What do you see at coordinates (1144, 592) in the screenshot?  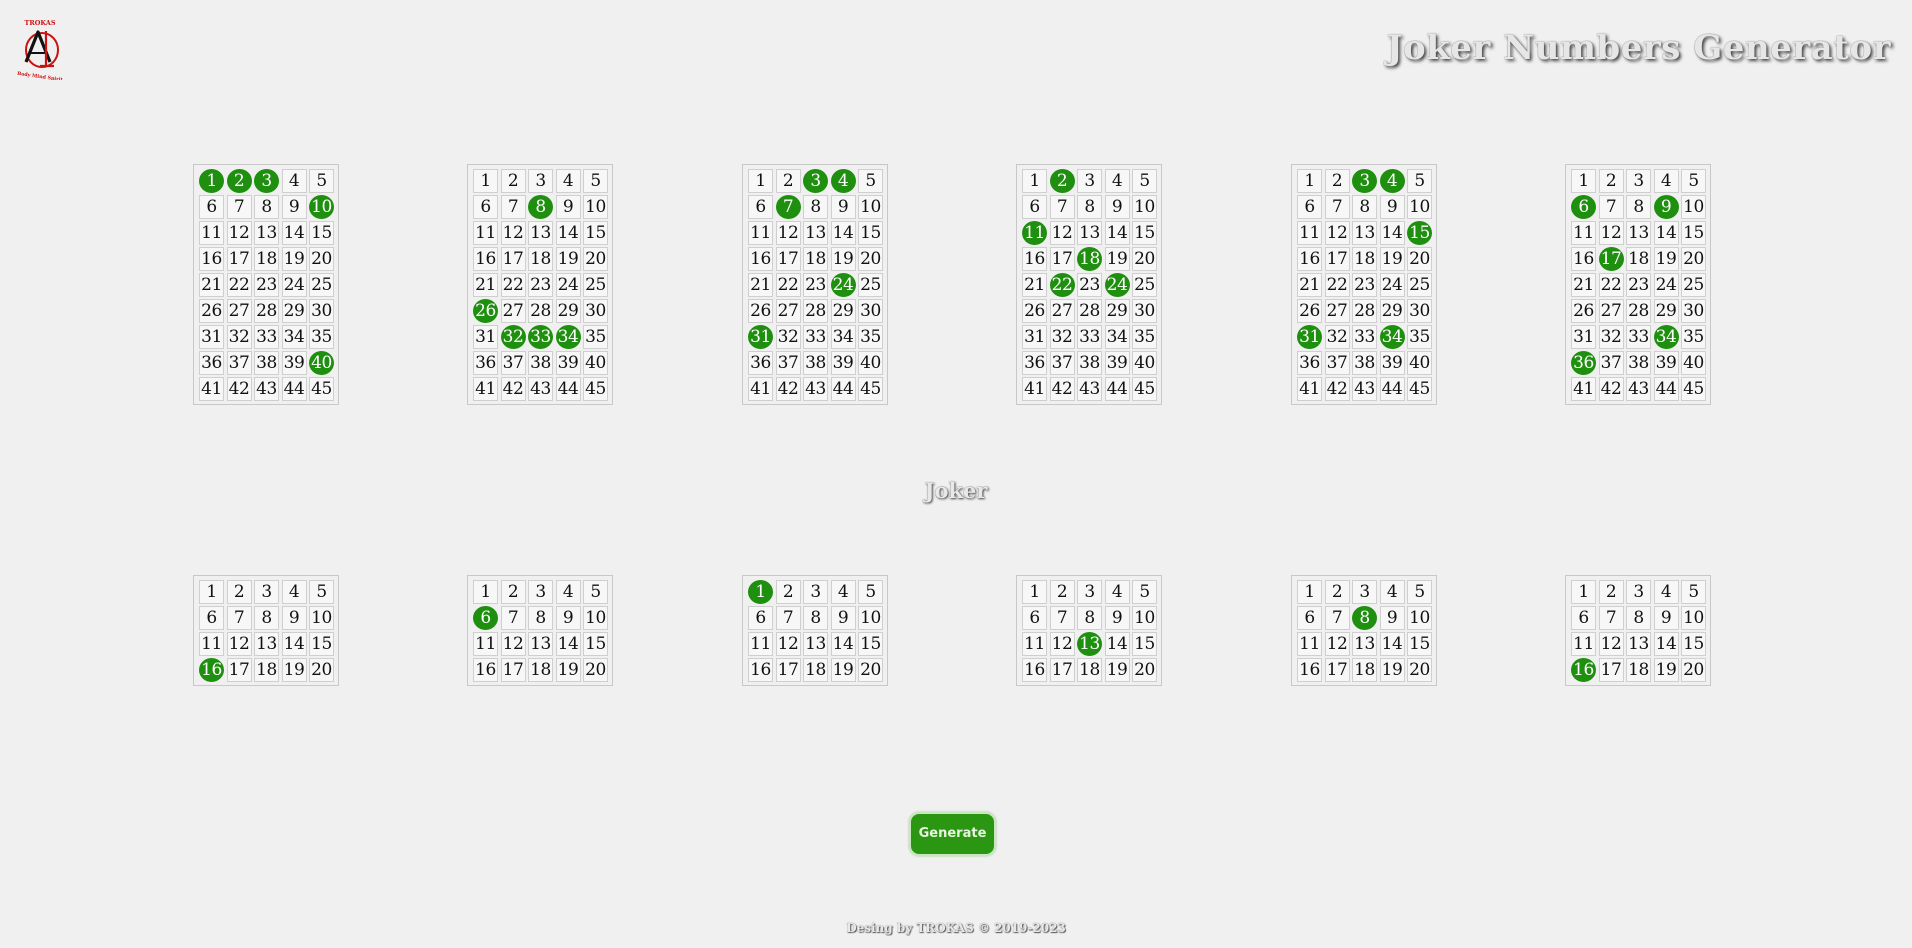 I see `joker-cell: 5` at bounding box center [1144, 592].